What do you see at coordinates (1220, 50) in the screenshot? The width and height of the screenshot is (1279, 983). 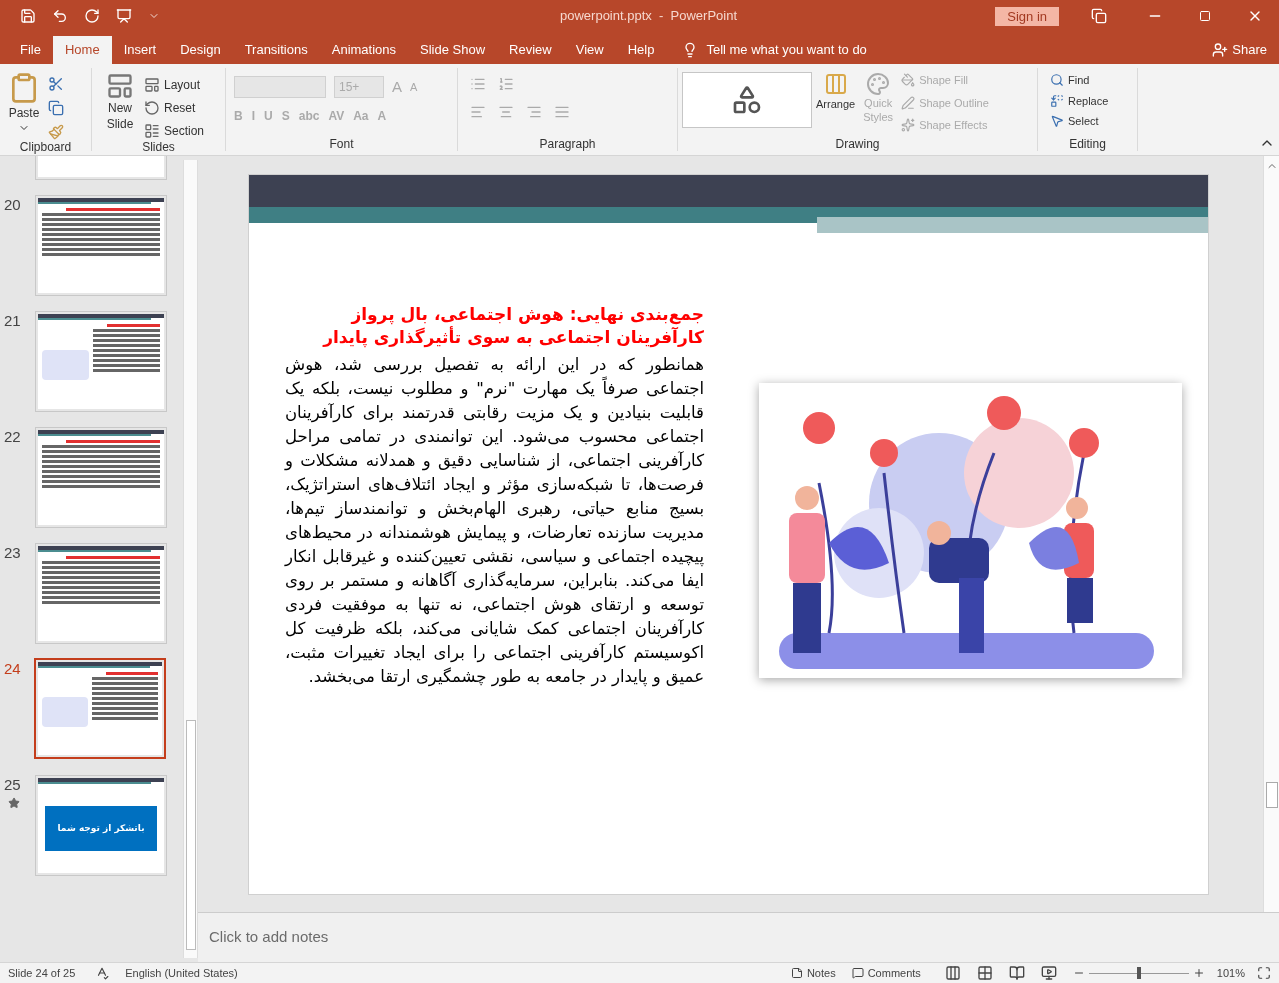 I see `person-add-icon` at bounding box center [1220, 50].